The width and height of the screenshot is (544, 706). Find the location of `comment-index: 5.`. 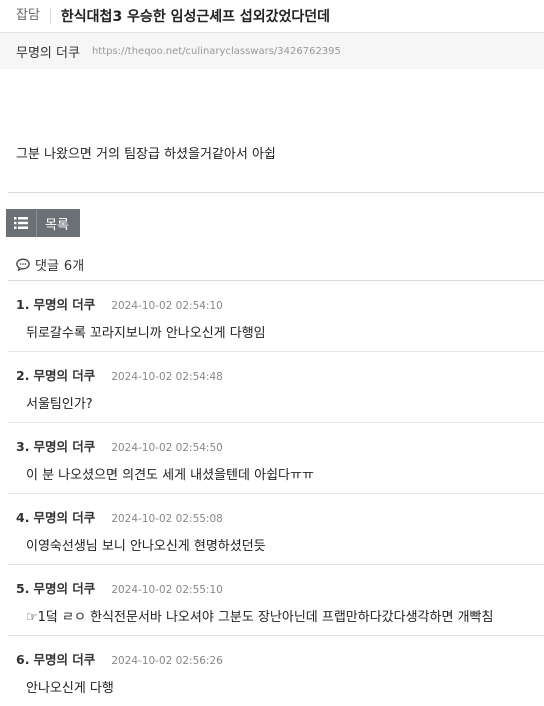

comment-index: 5. is located at coordinates (23, 588).